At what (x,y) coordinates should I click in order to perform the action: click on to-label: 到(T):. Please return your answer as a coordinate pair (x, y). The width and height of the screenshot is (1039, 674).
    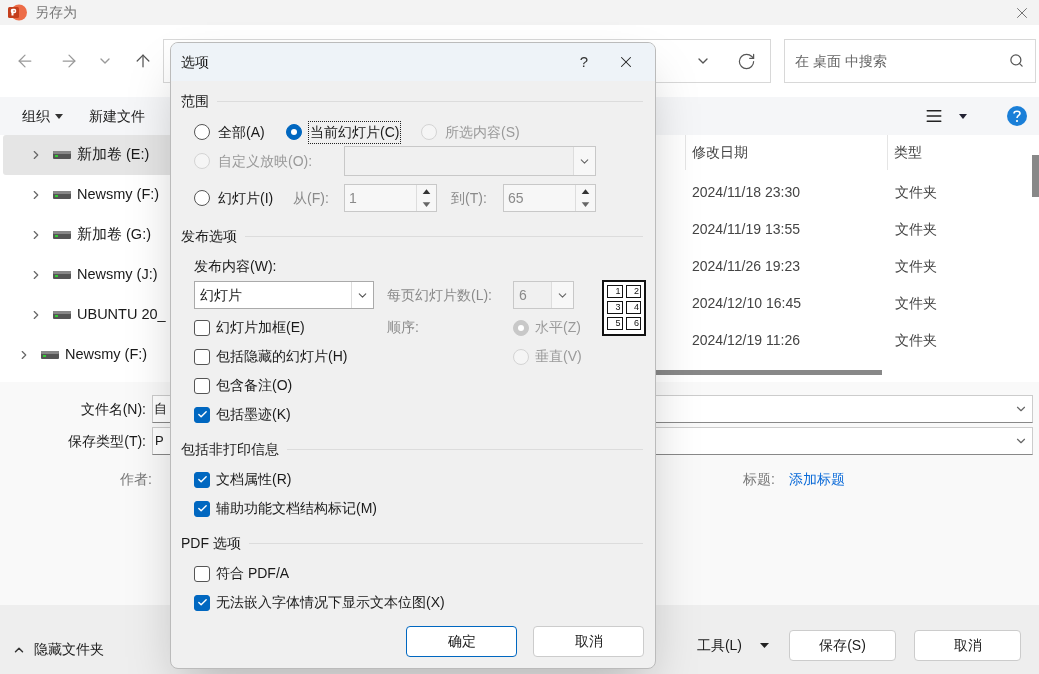
    Looking at the image, I should click on (469, 198).